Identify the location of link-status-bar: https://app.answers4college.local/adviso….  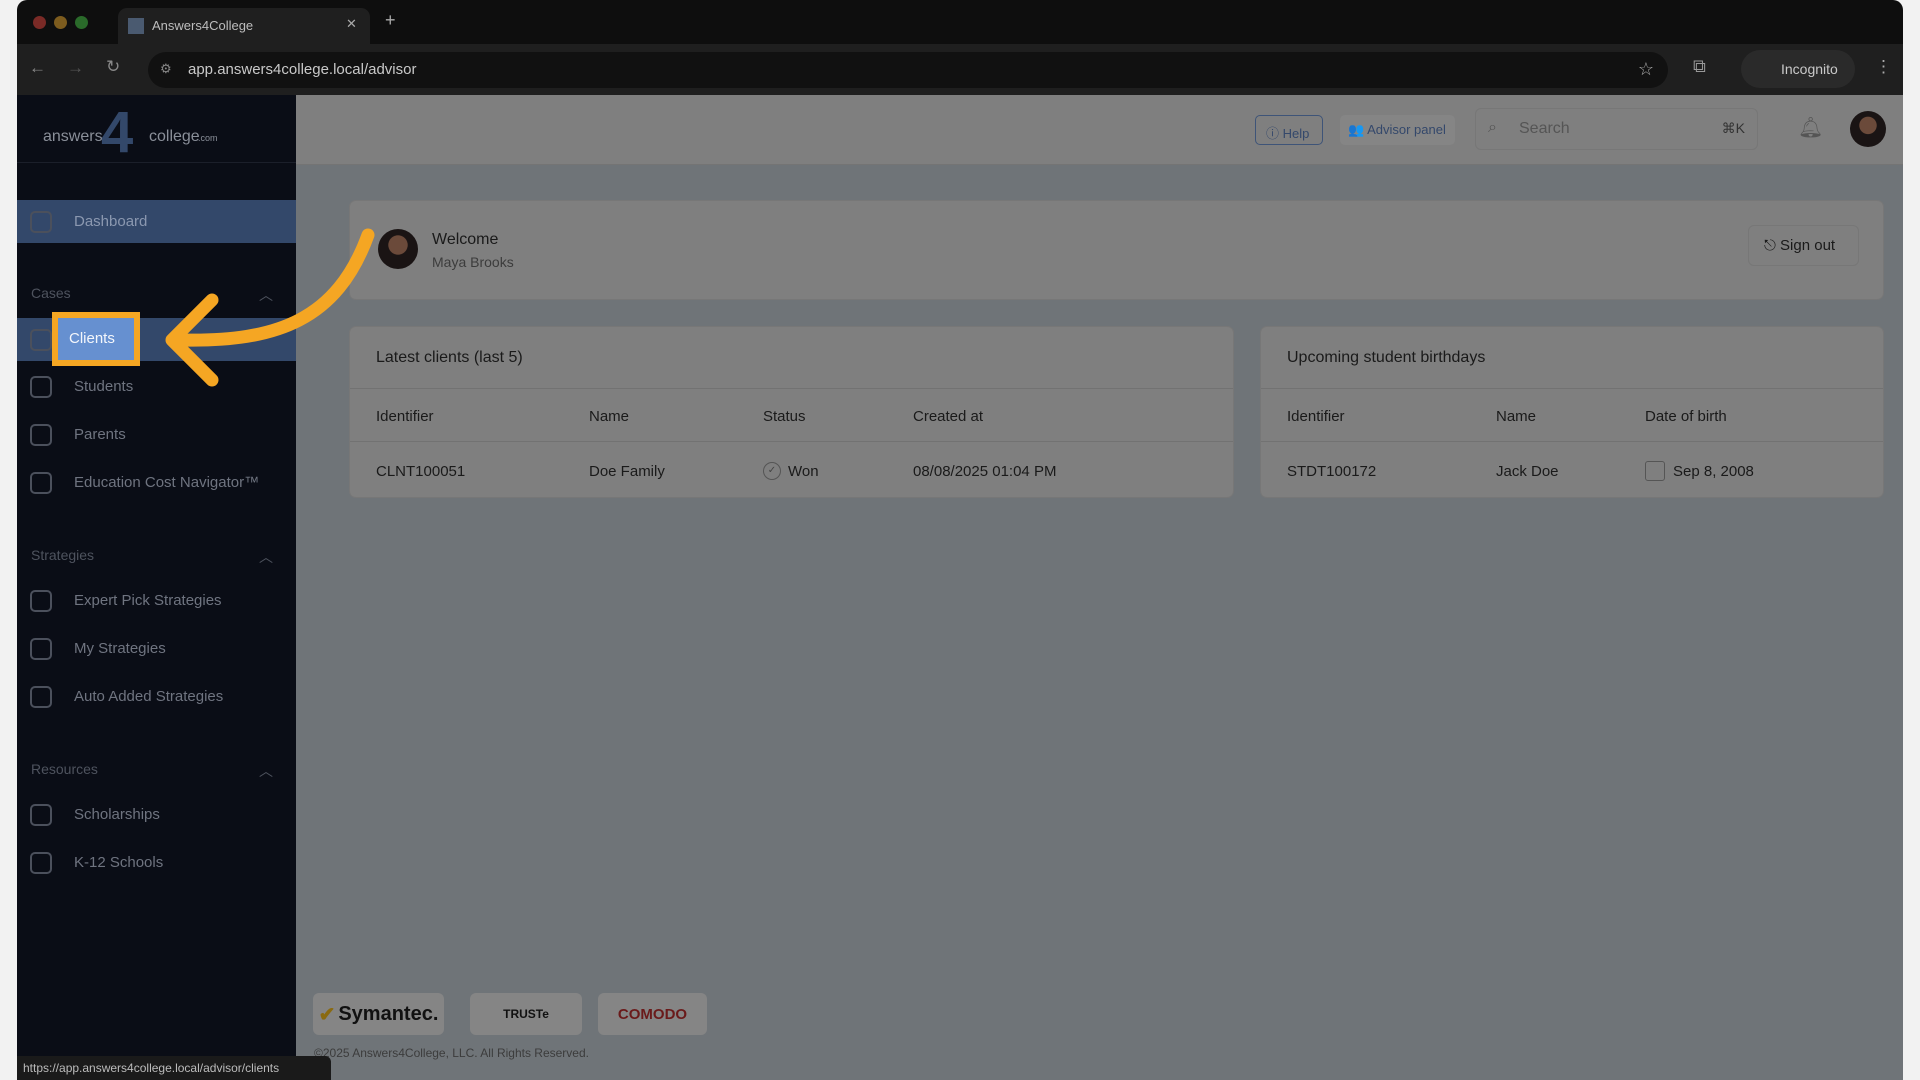
(174, 1068).